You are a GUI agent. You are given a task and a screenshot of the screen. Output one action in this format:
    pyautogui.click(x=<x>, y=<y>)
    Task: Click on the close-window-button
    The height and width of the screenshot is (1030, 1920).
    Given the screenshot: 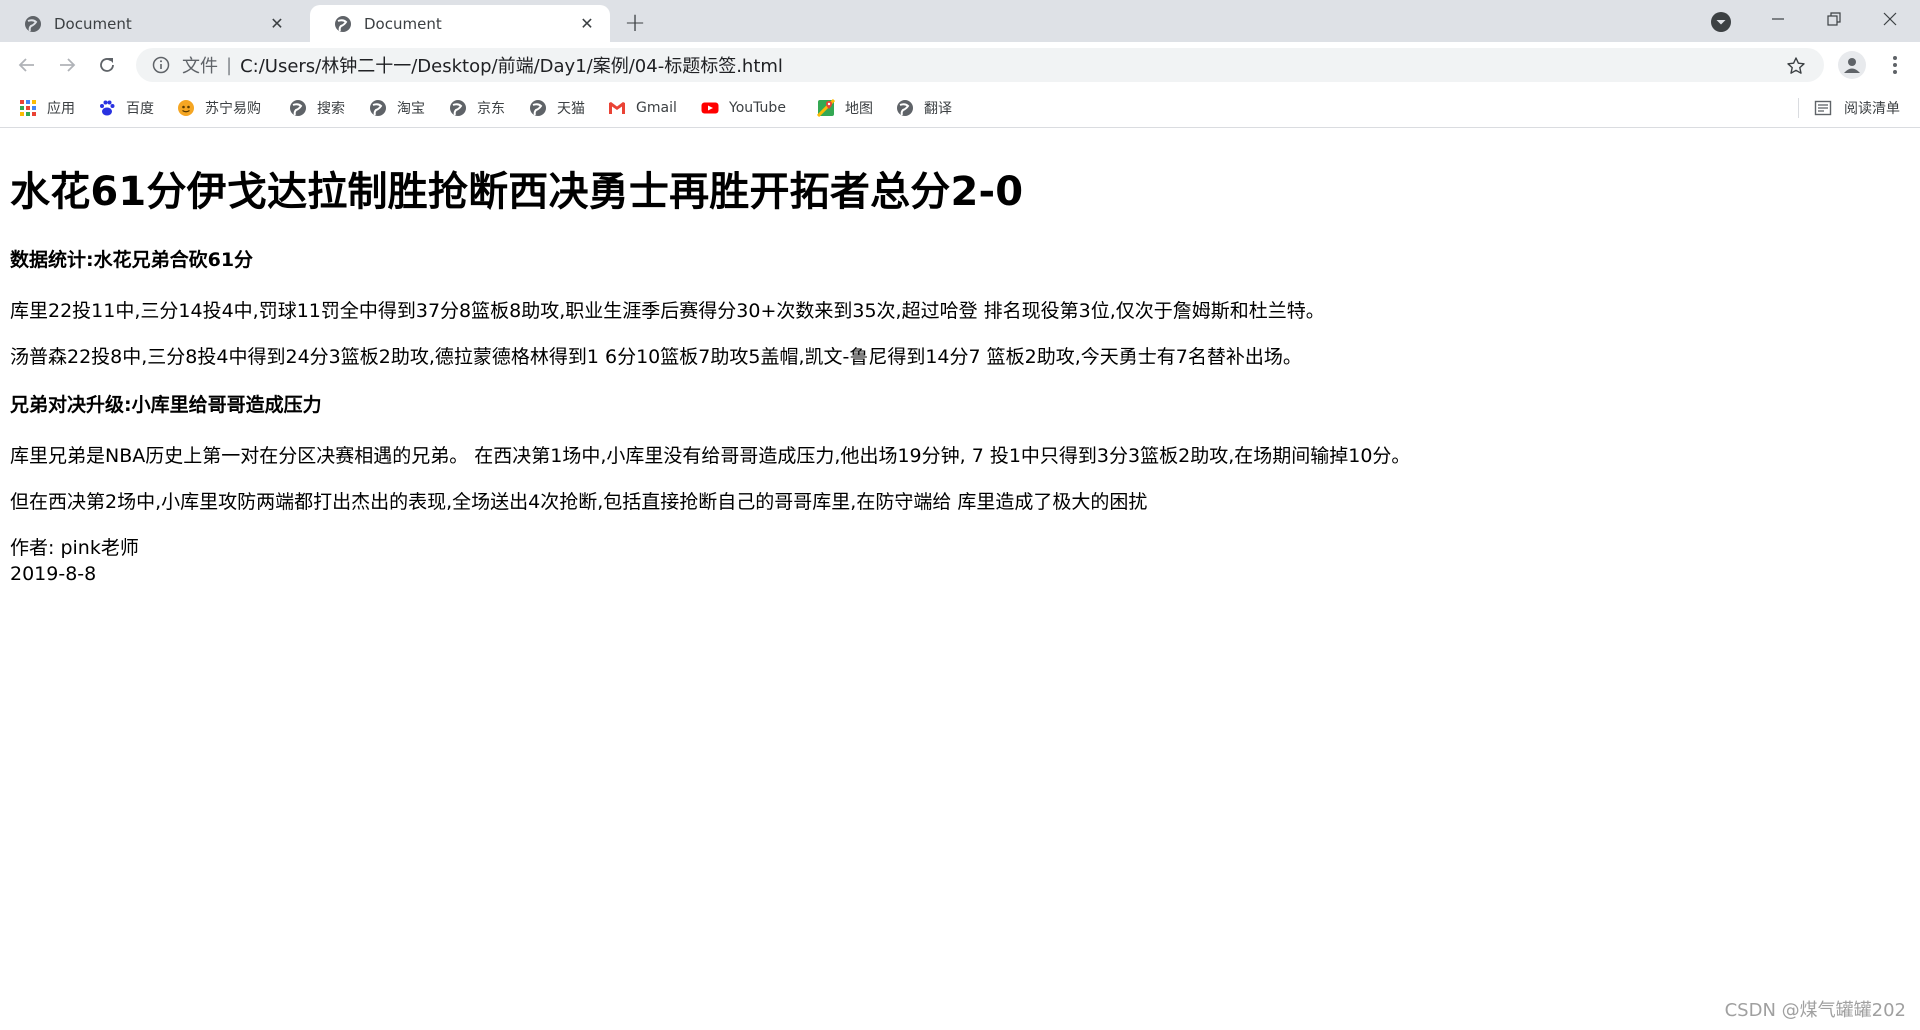 What is the action you would take?
    pyautogui.click(x=1890, y=19)
    